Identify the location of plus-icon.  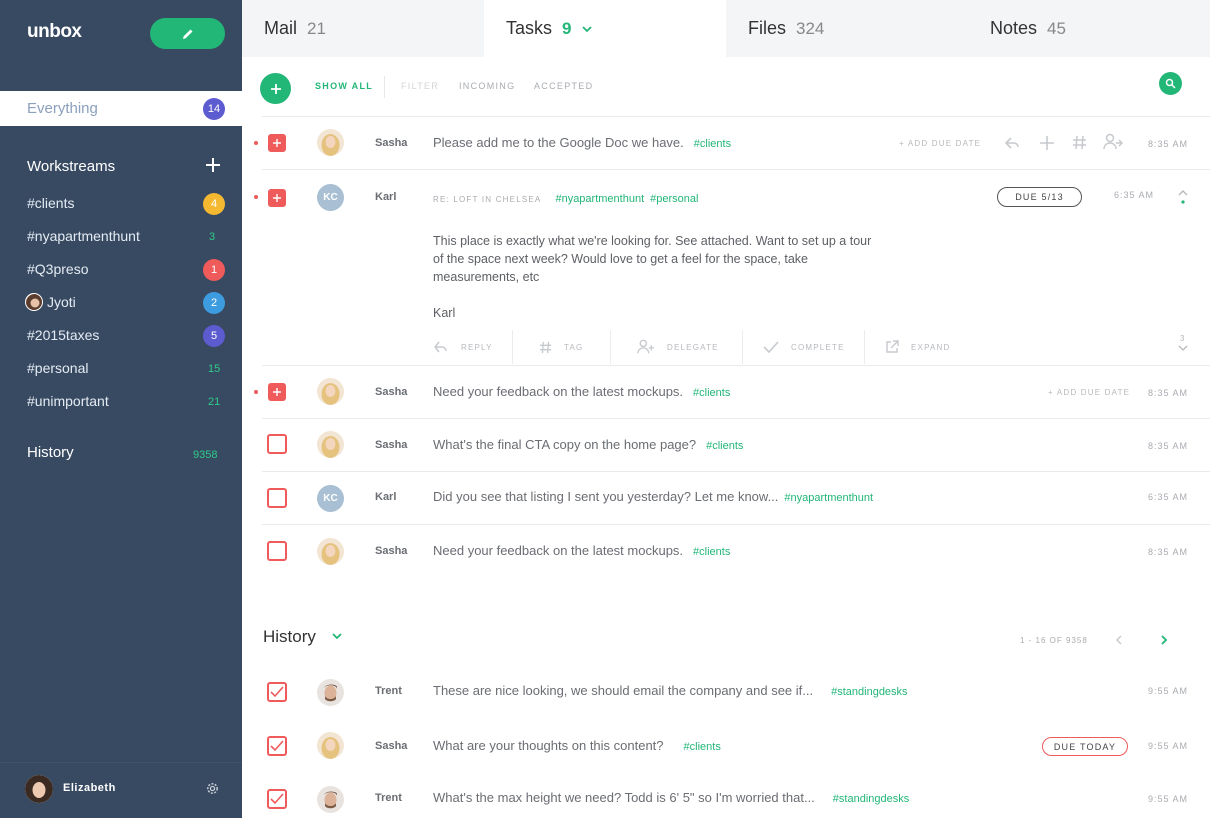
(1047, 143).